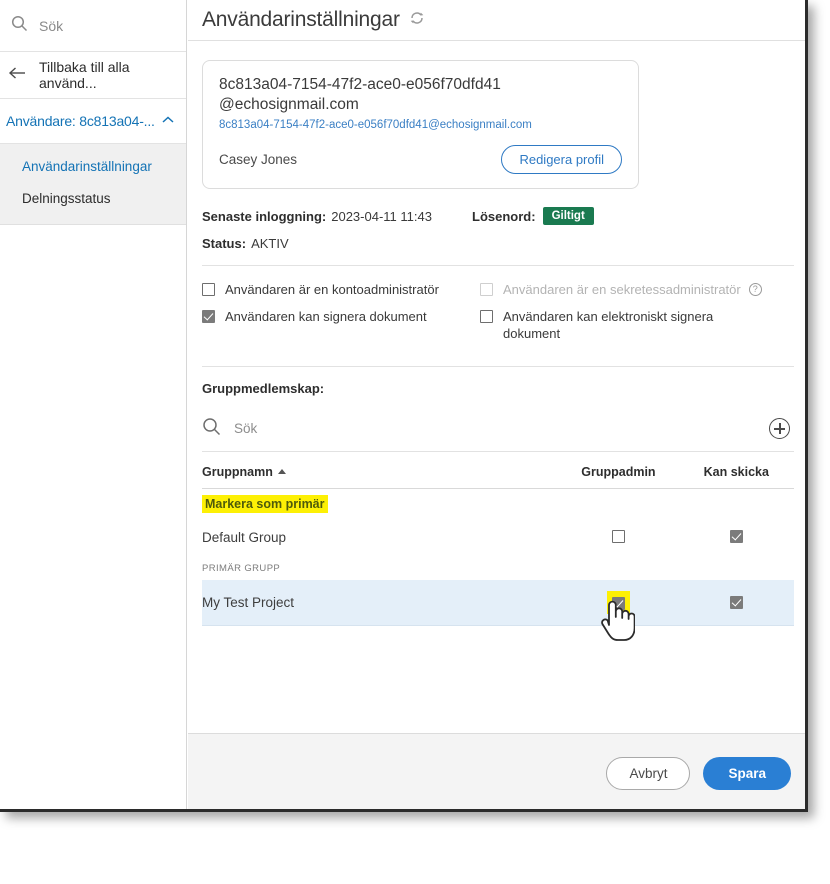  Describe the element at coordinates (168, 121) in the screenshot. I see `chevron-up-icon` at that location.